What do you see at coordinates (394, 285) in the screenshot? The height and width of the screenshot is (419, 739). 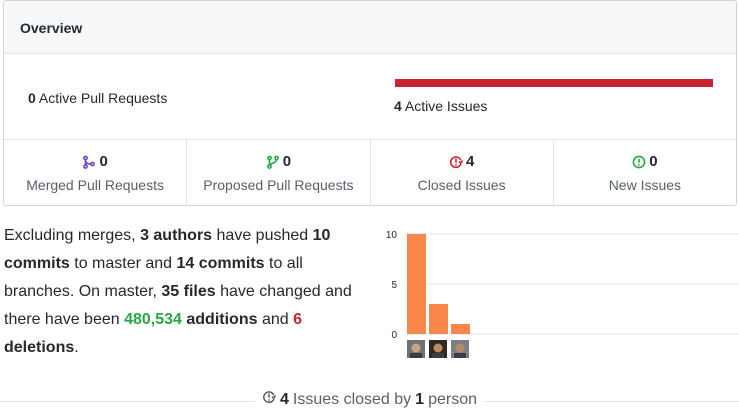 I see `y-tick-label: 5` at bounding box center [394, 285].